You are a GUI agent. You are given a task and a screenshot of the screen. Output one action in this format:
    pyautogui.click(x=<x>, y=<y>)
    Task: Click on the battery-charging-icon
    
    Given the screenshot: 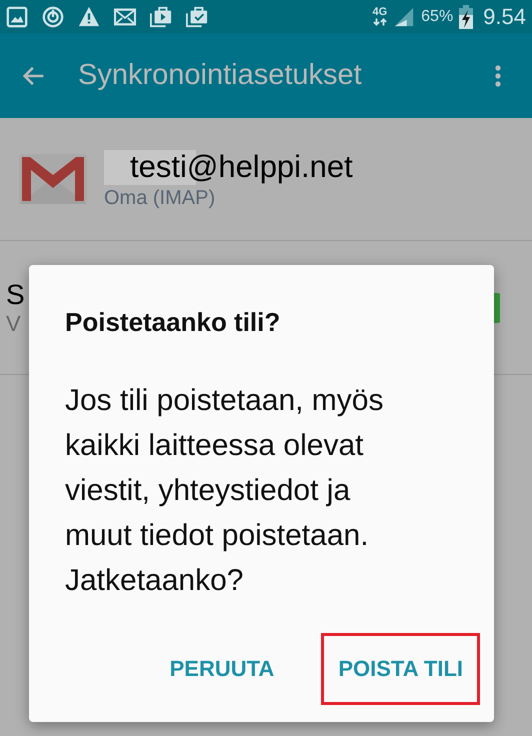 What is the action you would take?
    pyautogui.click(x=466, y=16)
    